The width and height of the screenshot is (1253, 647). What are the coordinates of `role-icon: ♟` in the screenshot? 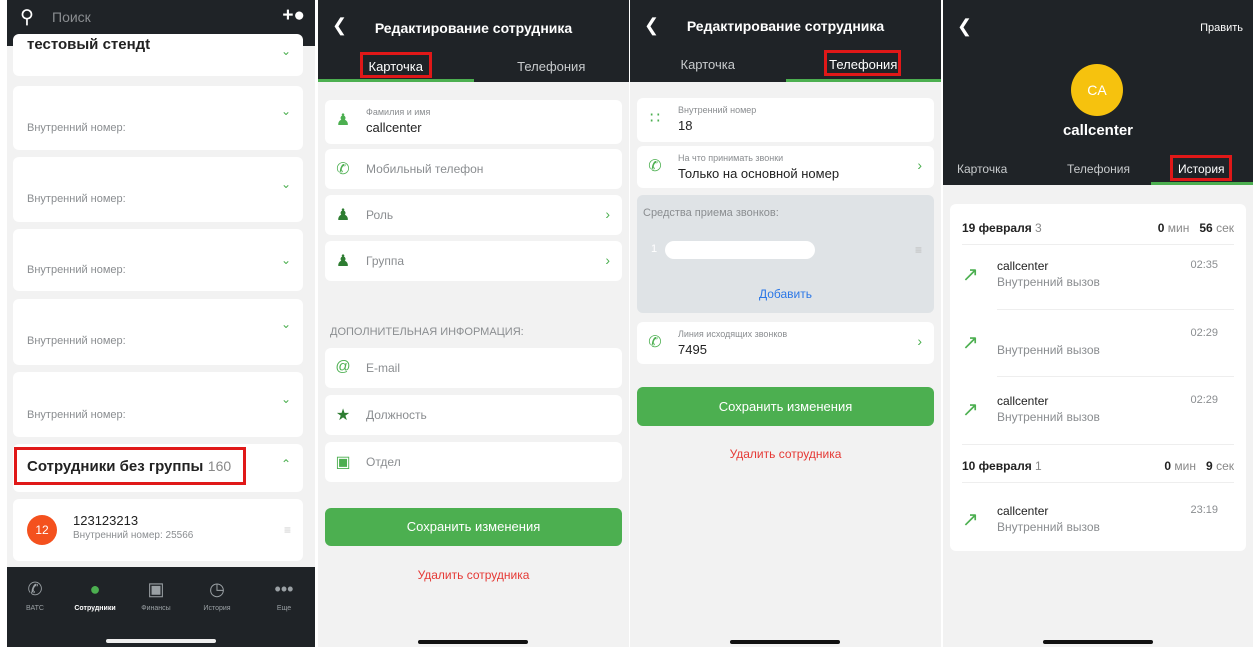 It's located at (343, 215).